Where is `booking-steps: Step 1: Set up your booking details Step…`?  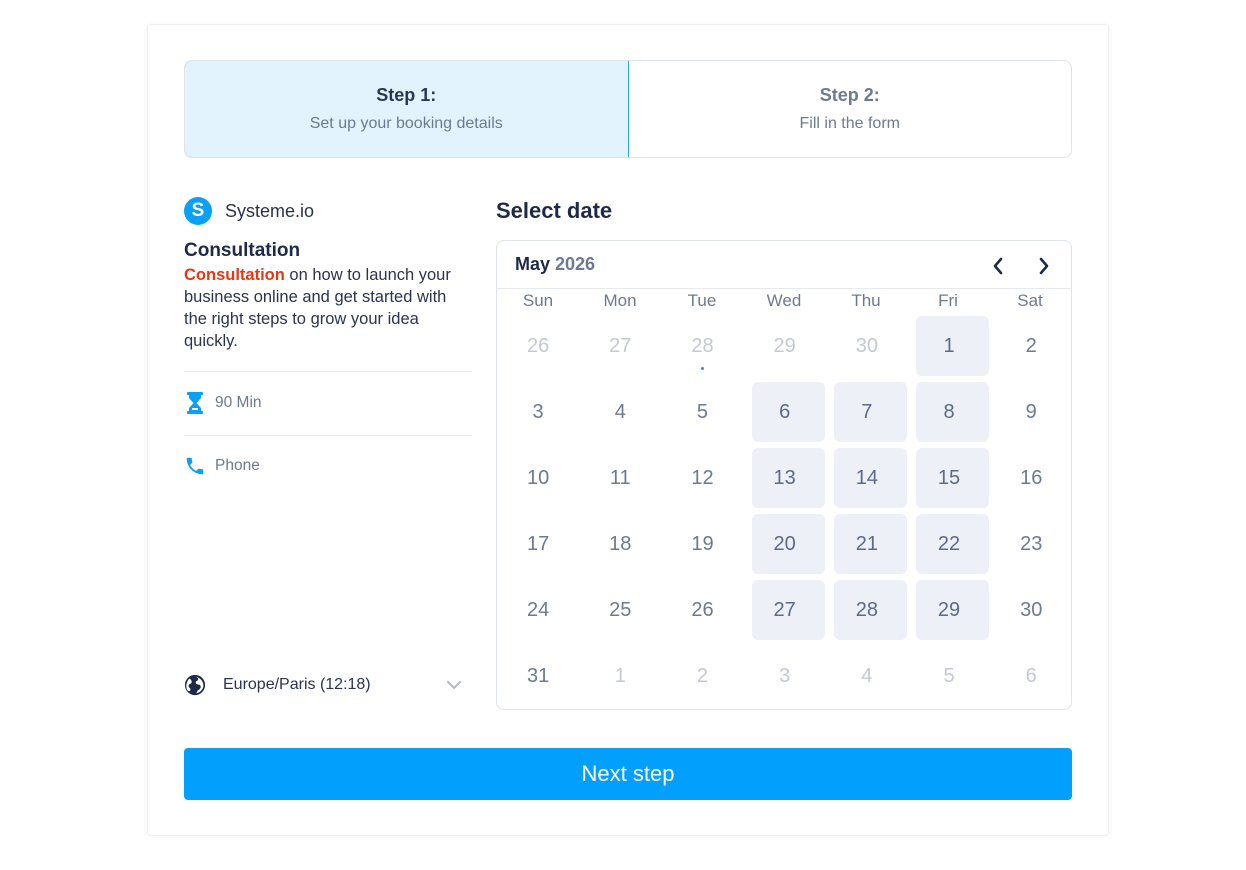
booking-steps: Step 1: Set up your booking details Step… is located at coordinates (628, 109).